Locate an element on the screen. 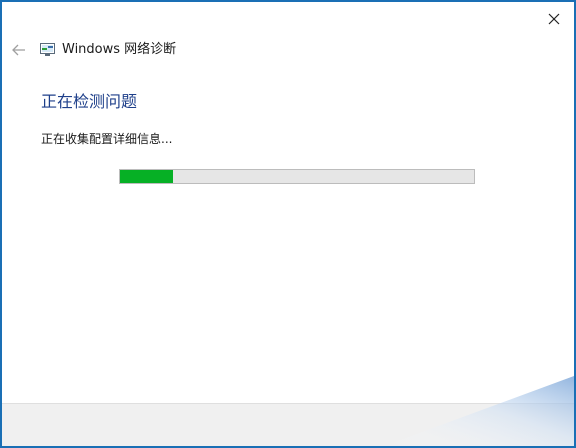 This screenshot has height=448, width=576. close-button is located at coordinates (554, 19).